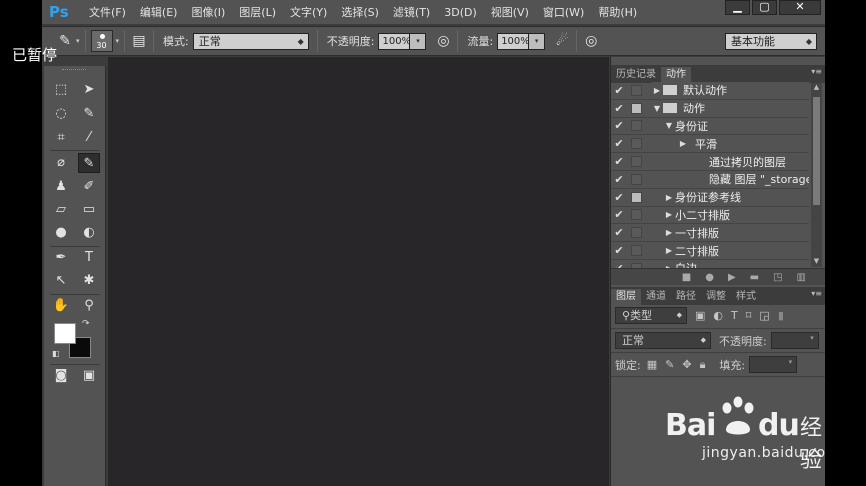 The width and height of the screenshot is (866, 486). I want to click on list-item: ✔ ▶ 默认动作, so click(710, 91).